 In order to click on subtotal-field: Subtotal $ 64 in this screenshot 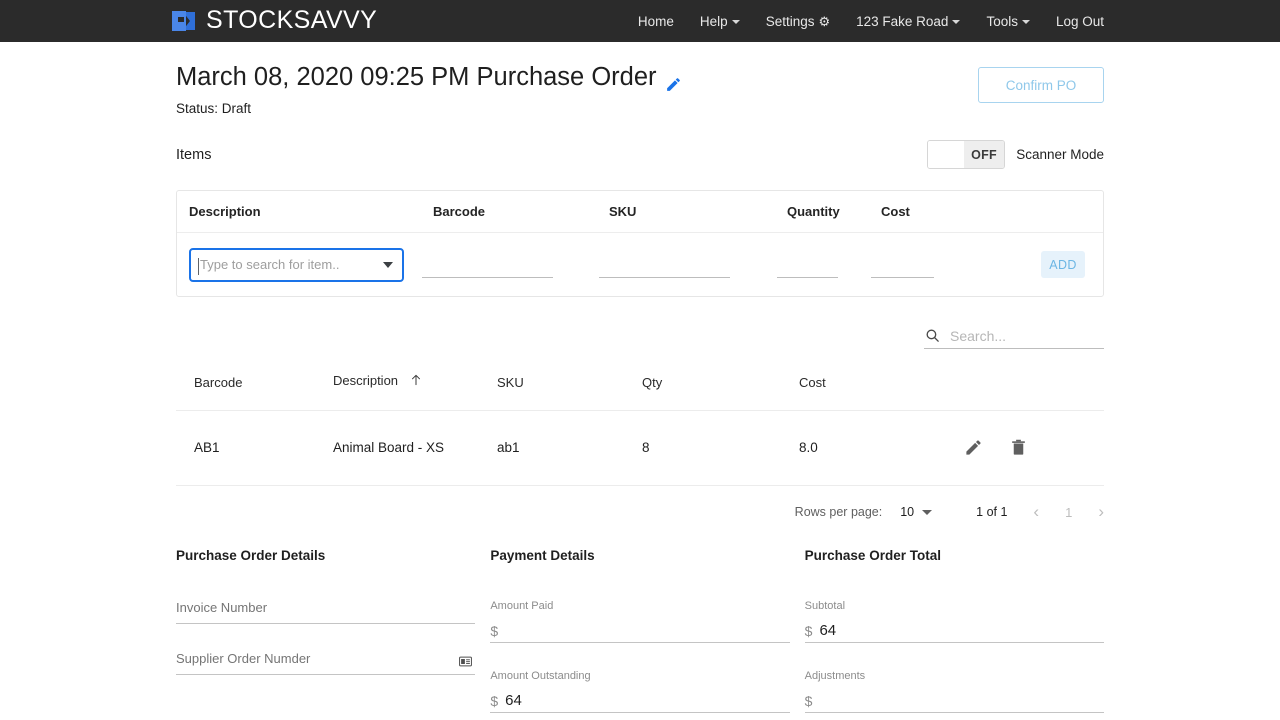, I will do `click(954, 622)`.